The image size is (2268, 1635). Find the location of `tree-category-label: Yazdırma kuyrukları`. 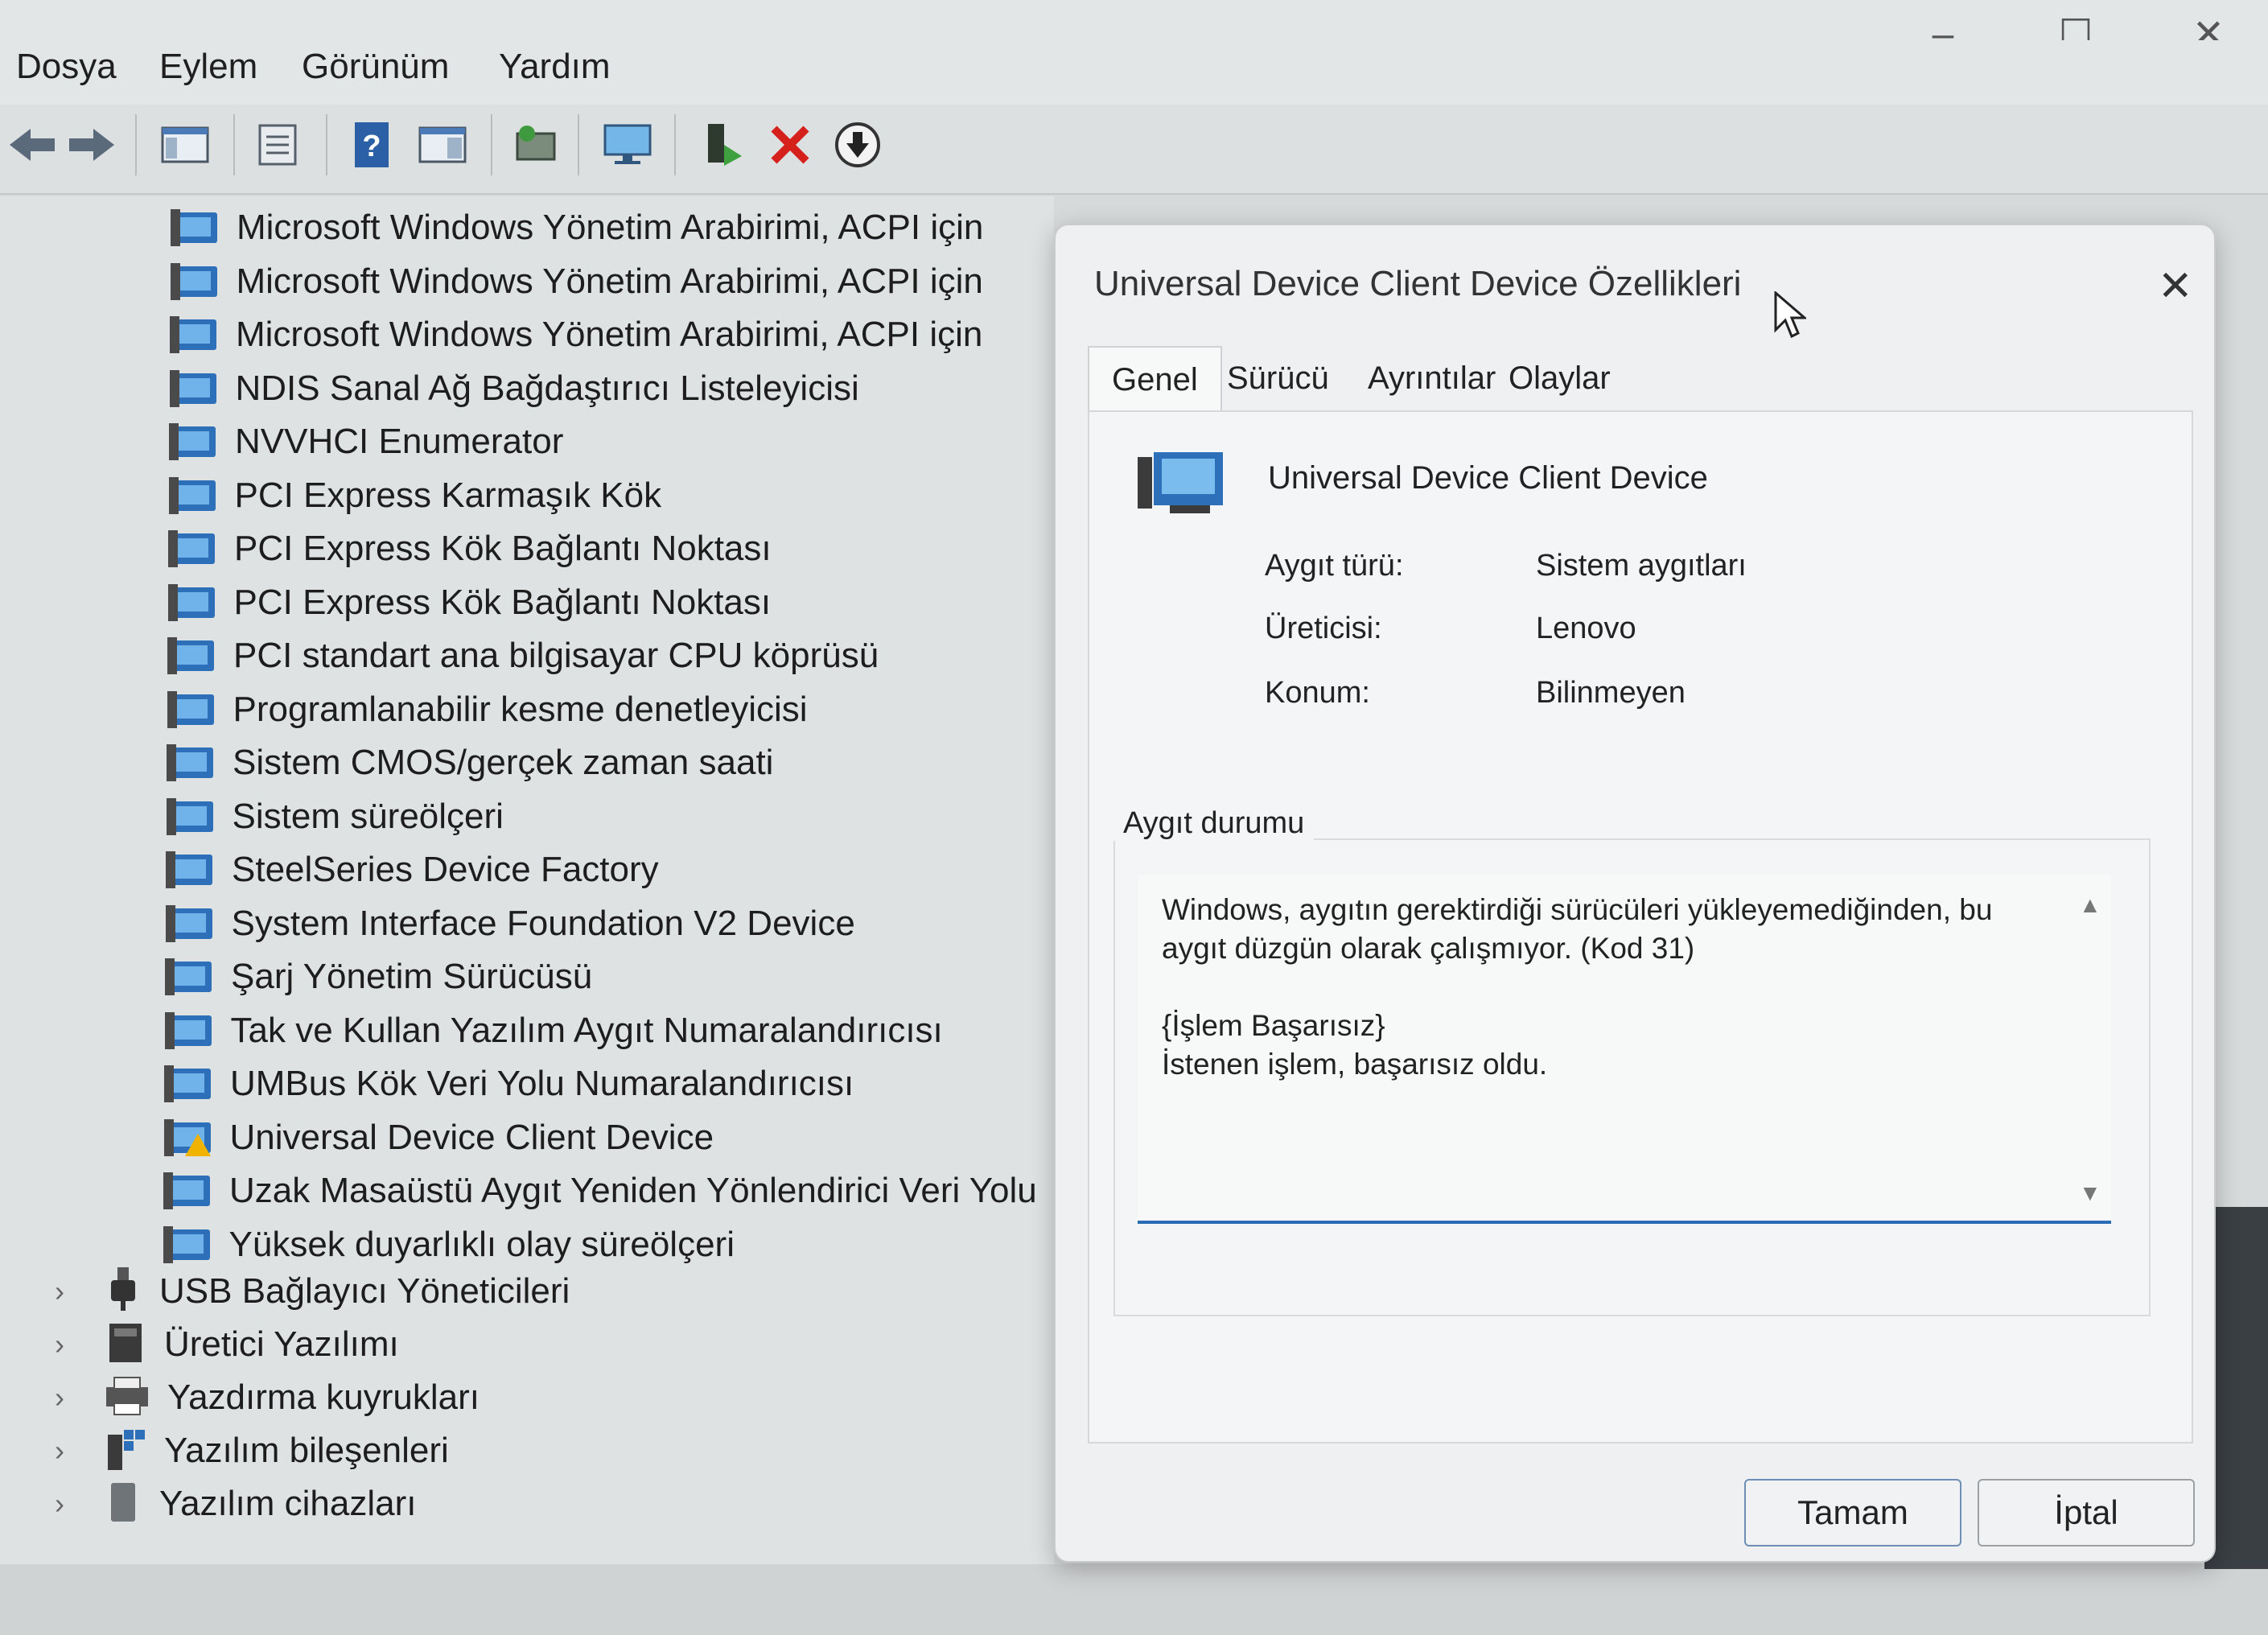

tree-category-label: Yazdırma kuyrukları is located at coordinates (323, 1397).